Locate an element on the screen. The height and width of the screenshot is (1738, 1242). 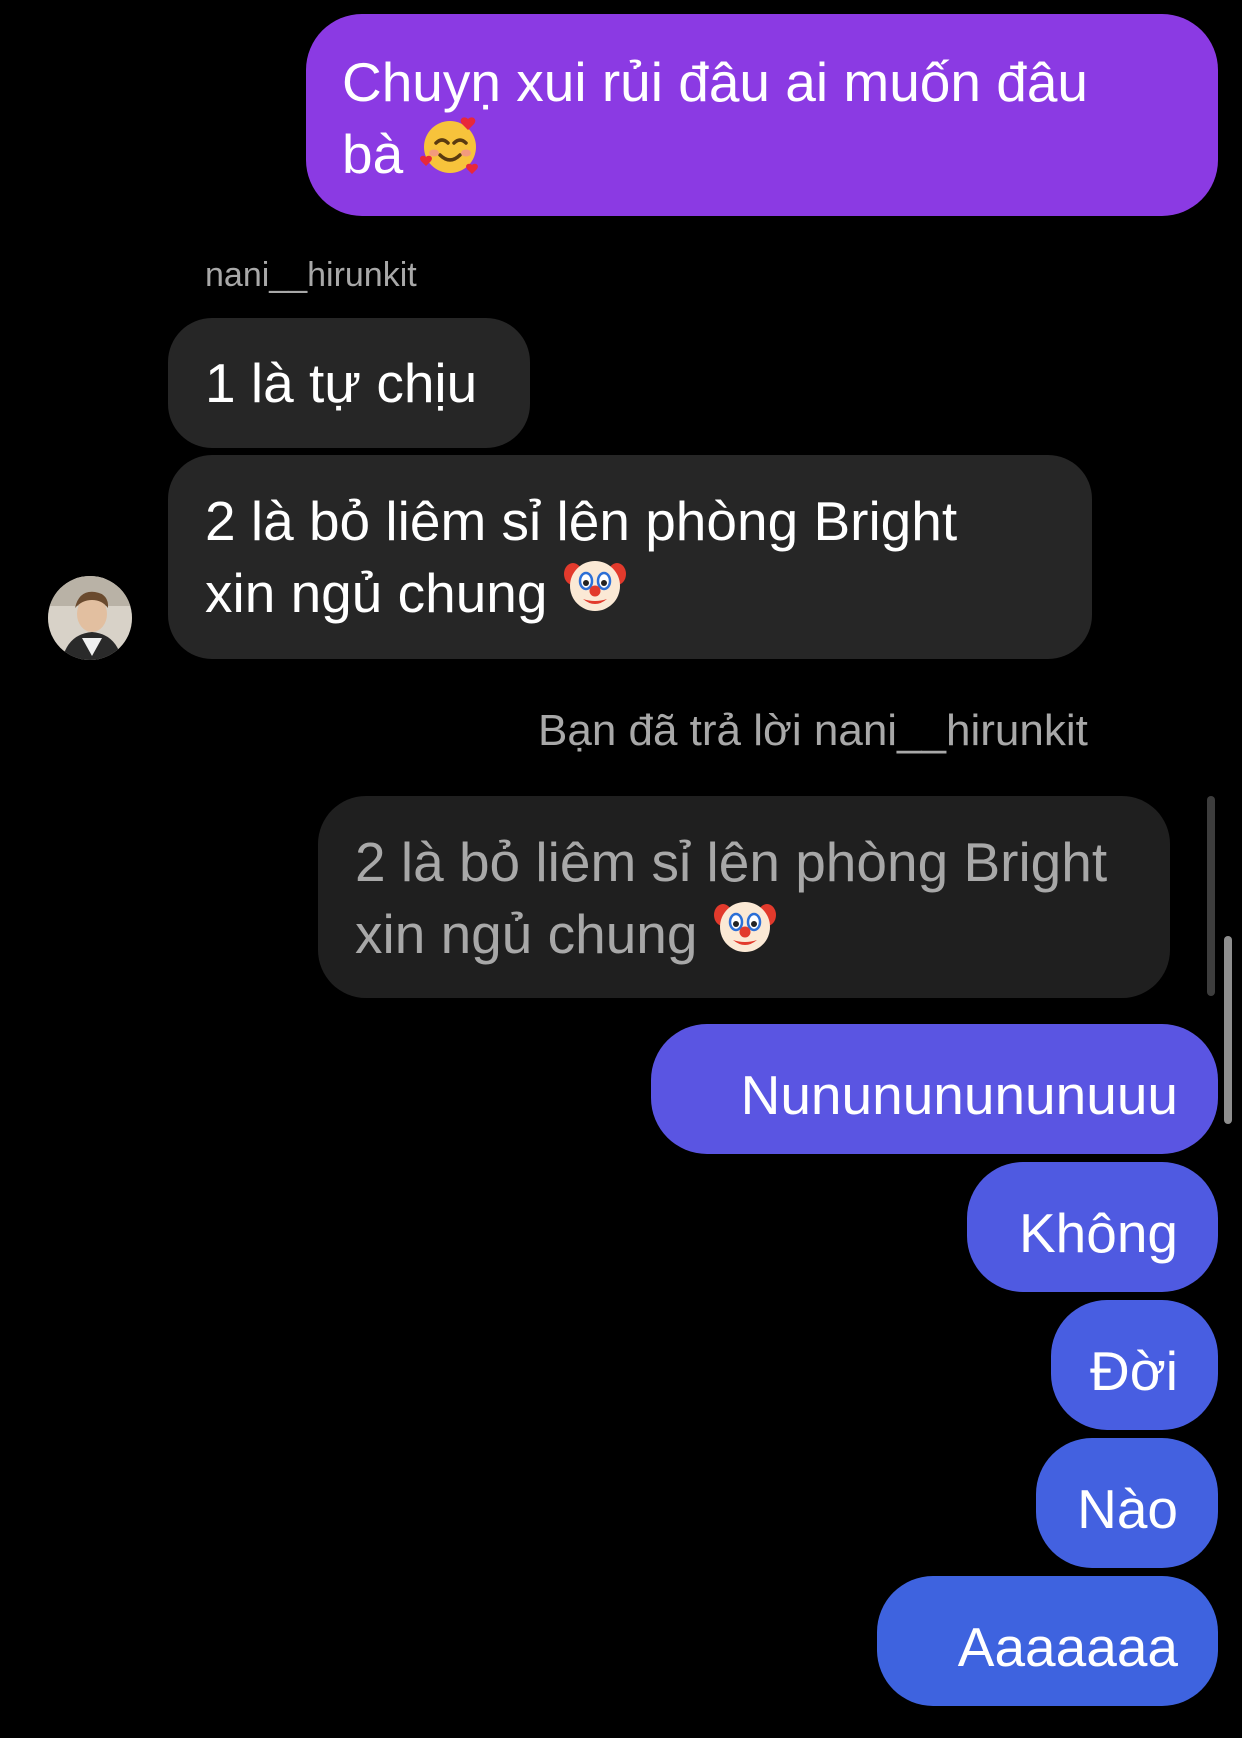
scroll-track is located at coordinates (1211, 896).